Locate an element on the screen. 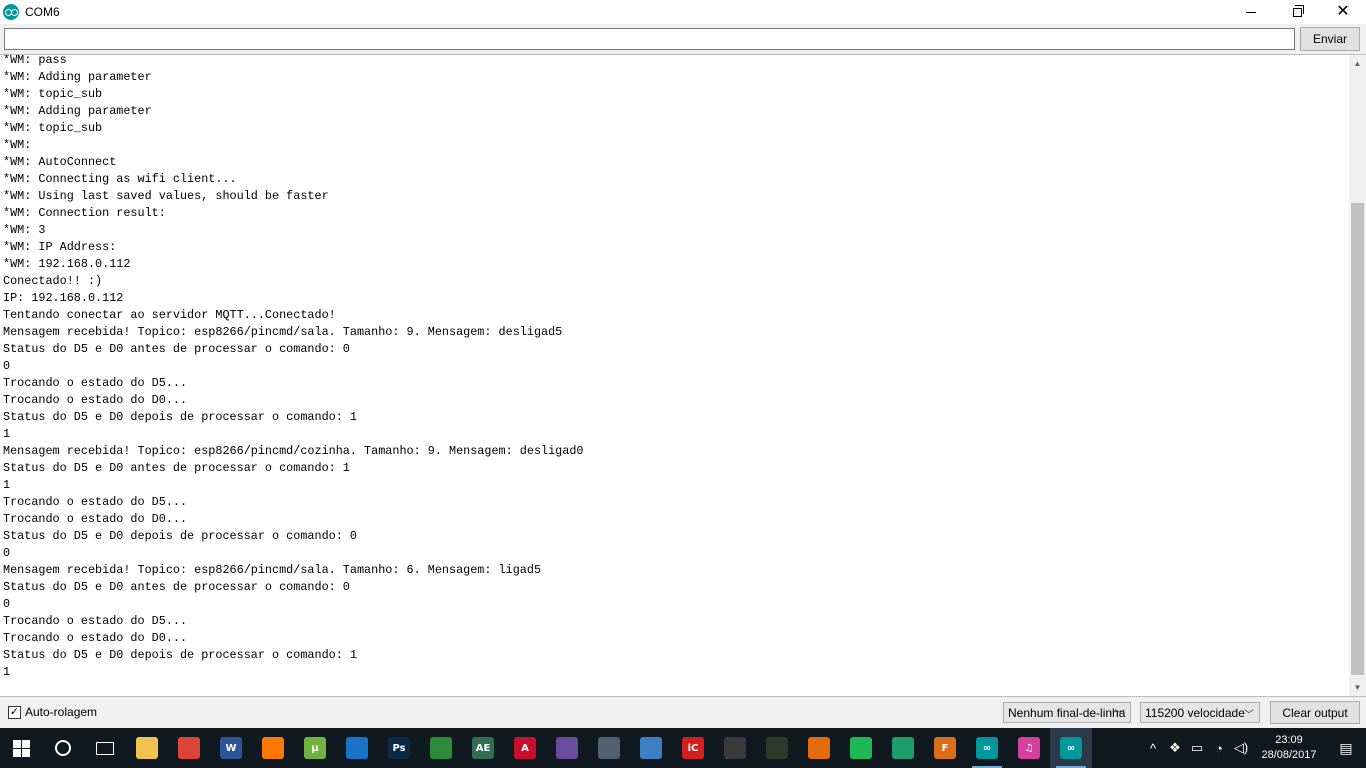 Image resolution: width=1366 pixels, height=768 pixels. clear-output-button: Clear output is located at coordinates (1315, 712).